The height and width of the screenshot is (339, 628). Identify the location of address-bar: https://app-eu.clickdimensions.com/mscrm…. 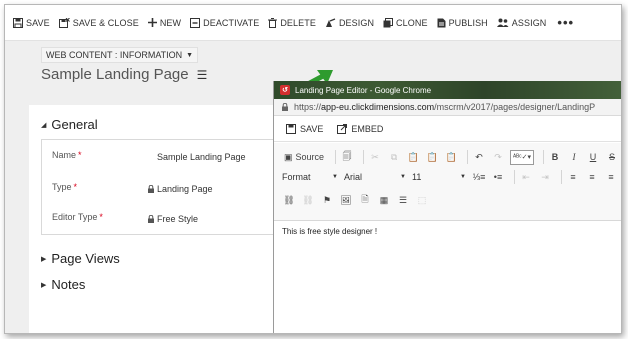
(447, 107).